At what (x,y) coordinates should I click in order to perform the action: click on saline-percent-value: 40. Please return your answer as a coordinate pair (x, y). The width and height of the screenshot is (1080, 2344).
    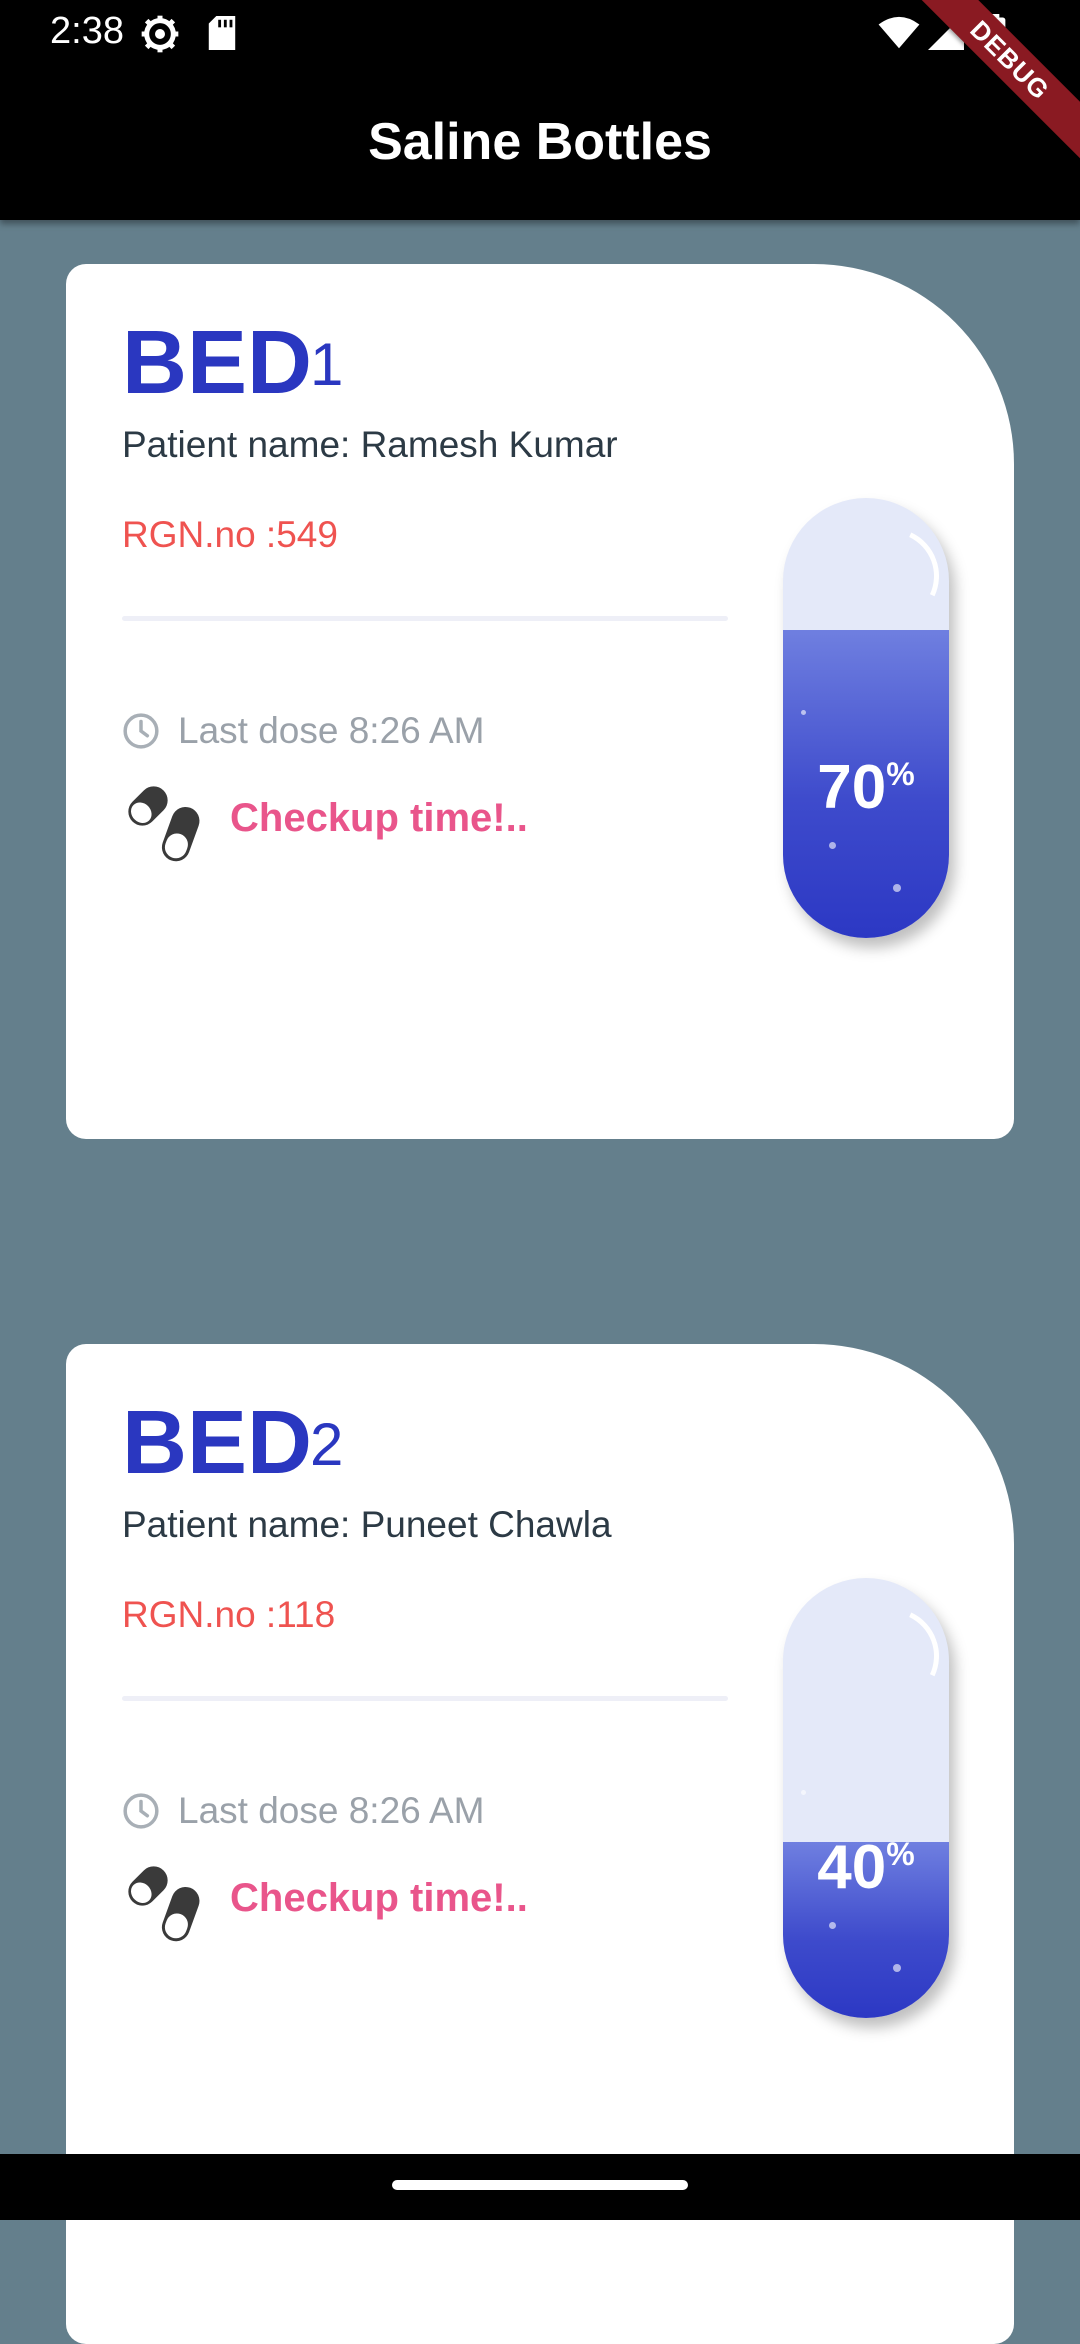
    Looking at the image, I should click on (852, 1867).